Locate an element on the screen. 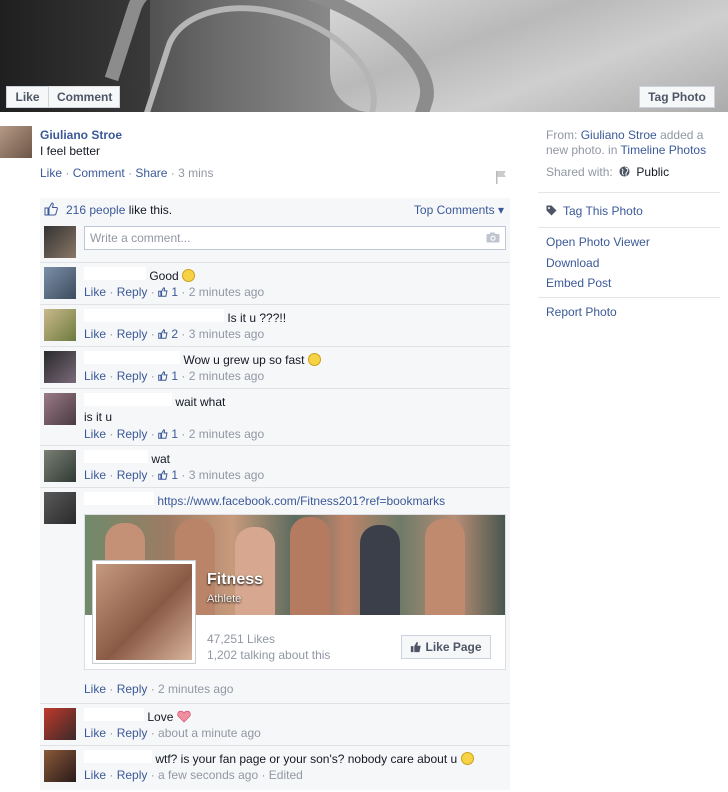  report-photo-link: Report Photo is located at coordinates (581, 312).